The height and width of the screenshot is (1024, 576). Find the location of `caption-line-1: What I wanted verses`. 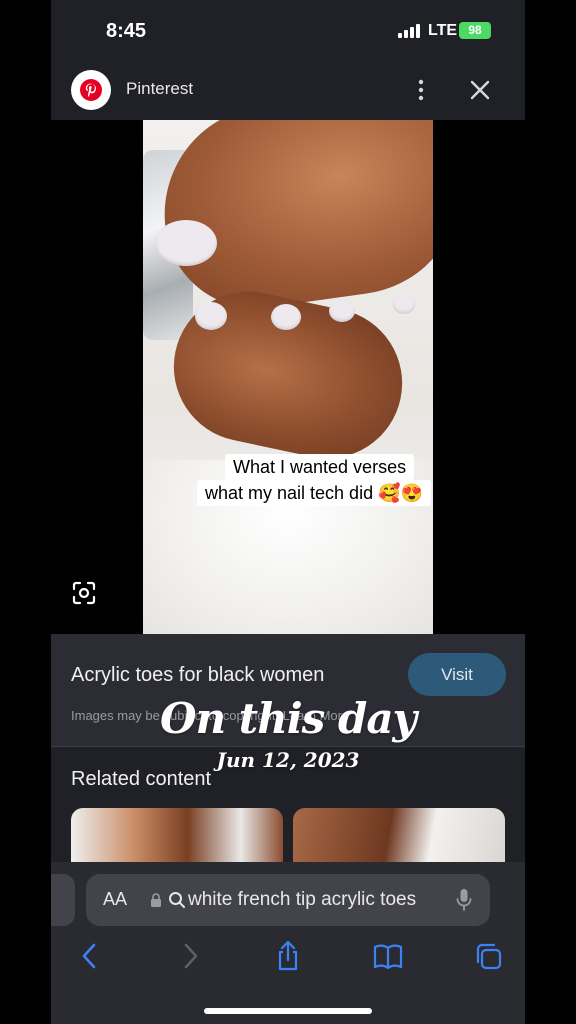

caption-line-1: What I wanted verses is located at coordinates (320, 467).